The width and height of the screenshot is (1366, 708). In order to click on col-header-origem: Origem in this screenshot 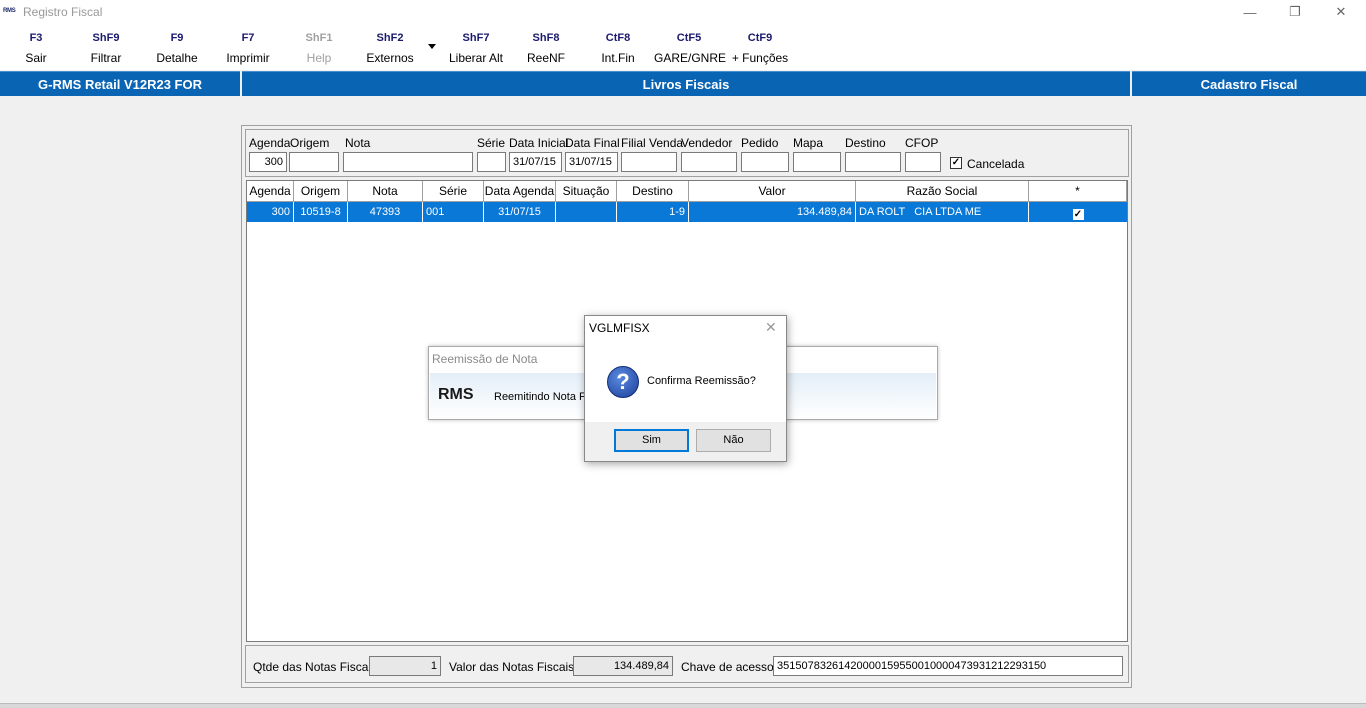, I will do `click(321, 191)`.